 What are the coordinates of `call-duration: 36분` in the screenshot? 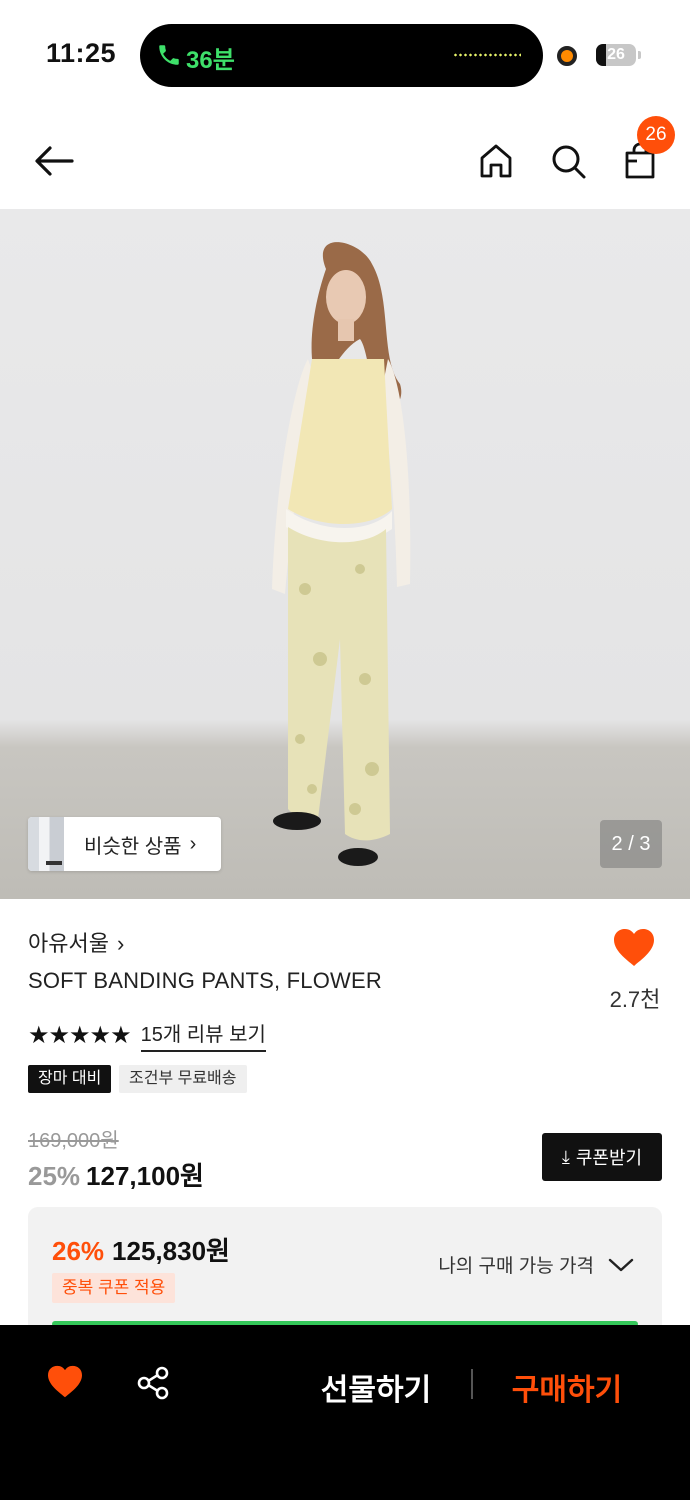 It's located at (210, 60).